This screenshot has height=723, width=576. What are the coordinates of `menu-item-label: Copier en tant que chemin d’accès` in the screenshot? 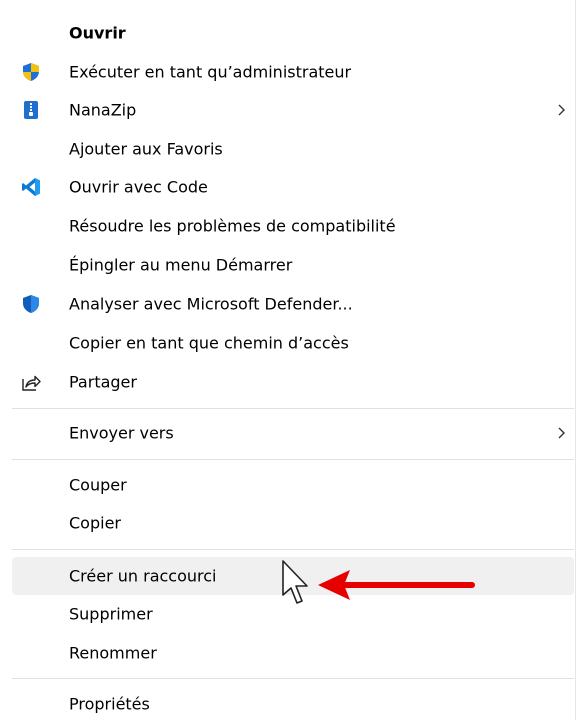 It's located at (209, 343).